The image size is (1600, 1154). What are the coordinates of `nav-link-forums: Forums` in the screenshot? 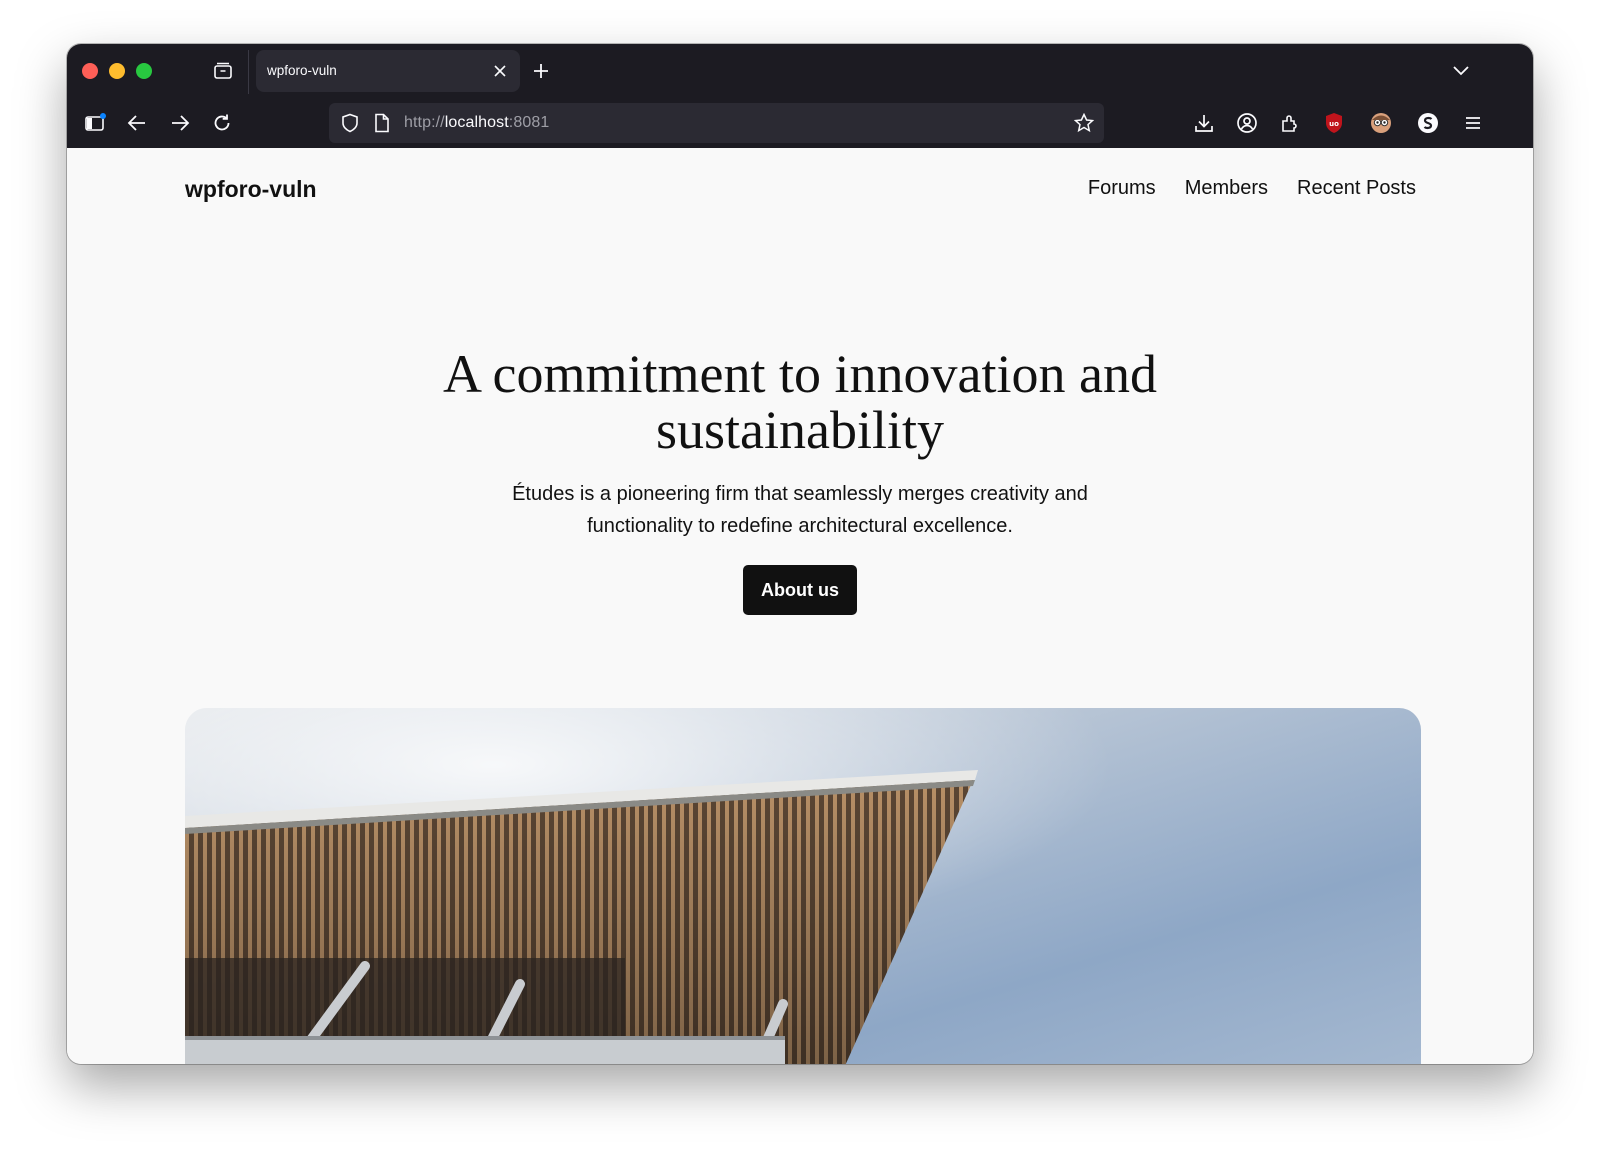 It's located at (1122, 188).